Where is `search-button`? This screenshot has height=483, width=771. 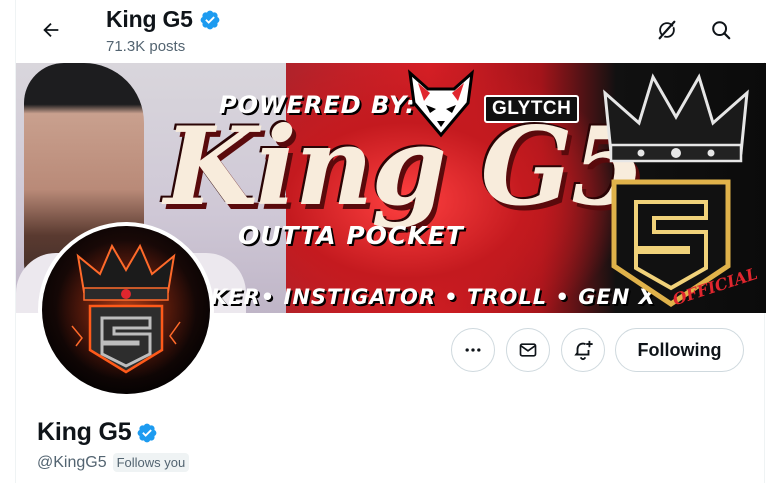 search-button is located at coordinates (721, 30).